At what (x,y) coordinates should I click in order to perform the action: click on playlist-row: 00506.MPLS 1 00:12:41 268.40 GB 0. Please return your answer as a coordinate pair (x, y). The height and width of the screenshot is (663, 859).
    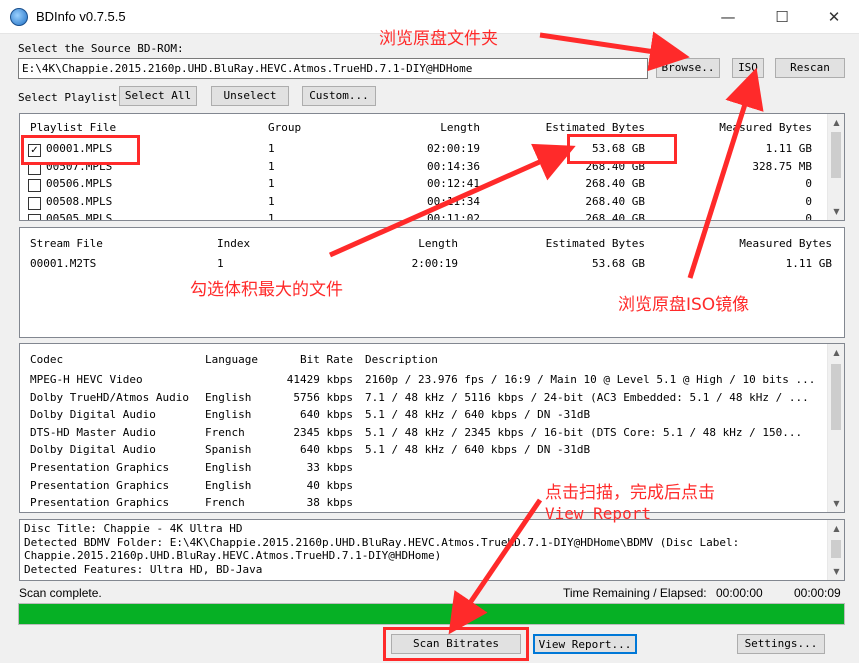
    Looking at the image, I should click on (424, 185).